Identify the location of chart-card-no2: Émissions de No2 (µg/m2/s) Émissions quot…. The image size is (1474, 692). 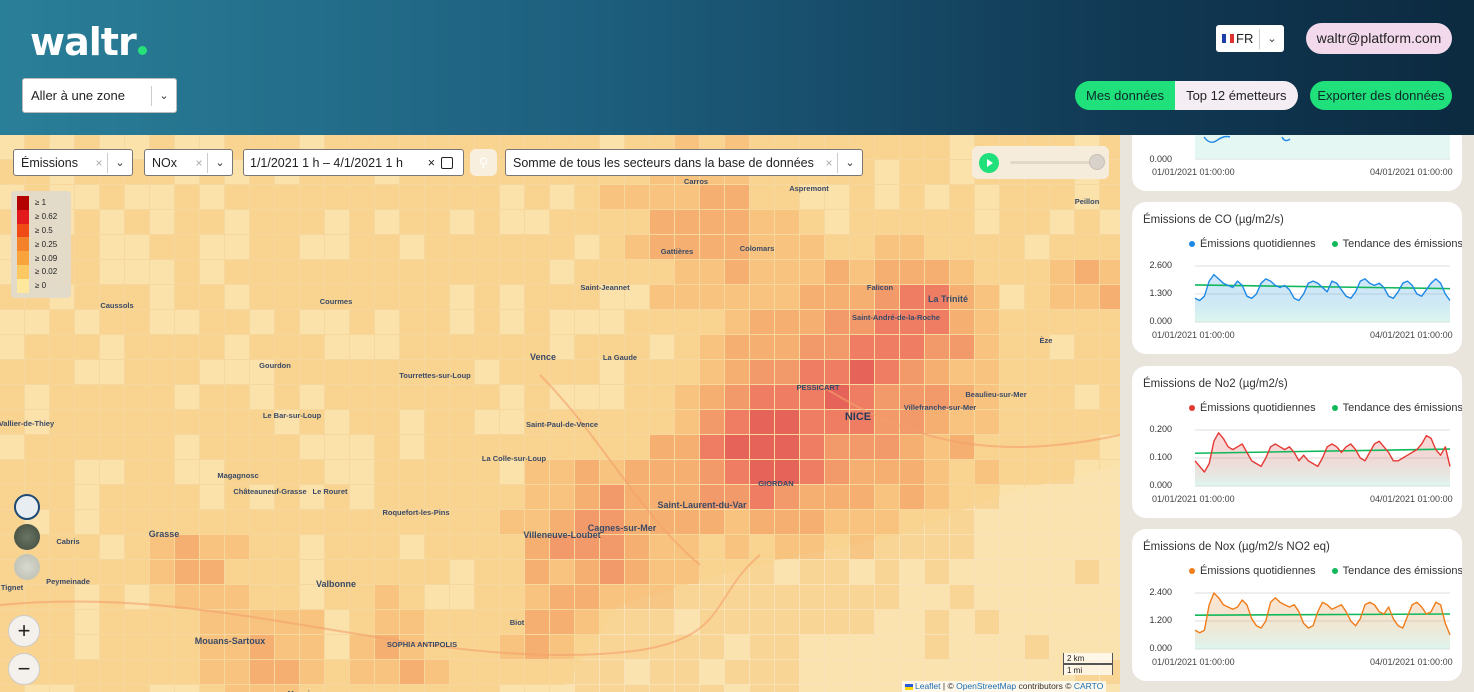
(1297, 442).